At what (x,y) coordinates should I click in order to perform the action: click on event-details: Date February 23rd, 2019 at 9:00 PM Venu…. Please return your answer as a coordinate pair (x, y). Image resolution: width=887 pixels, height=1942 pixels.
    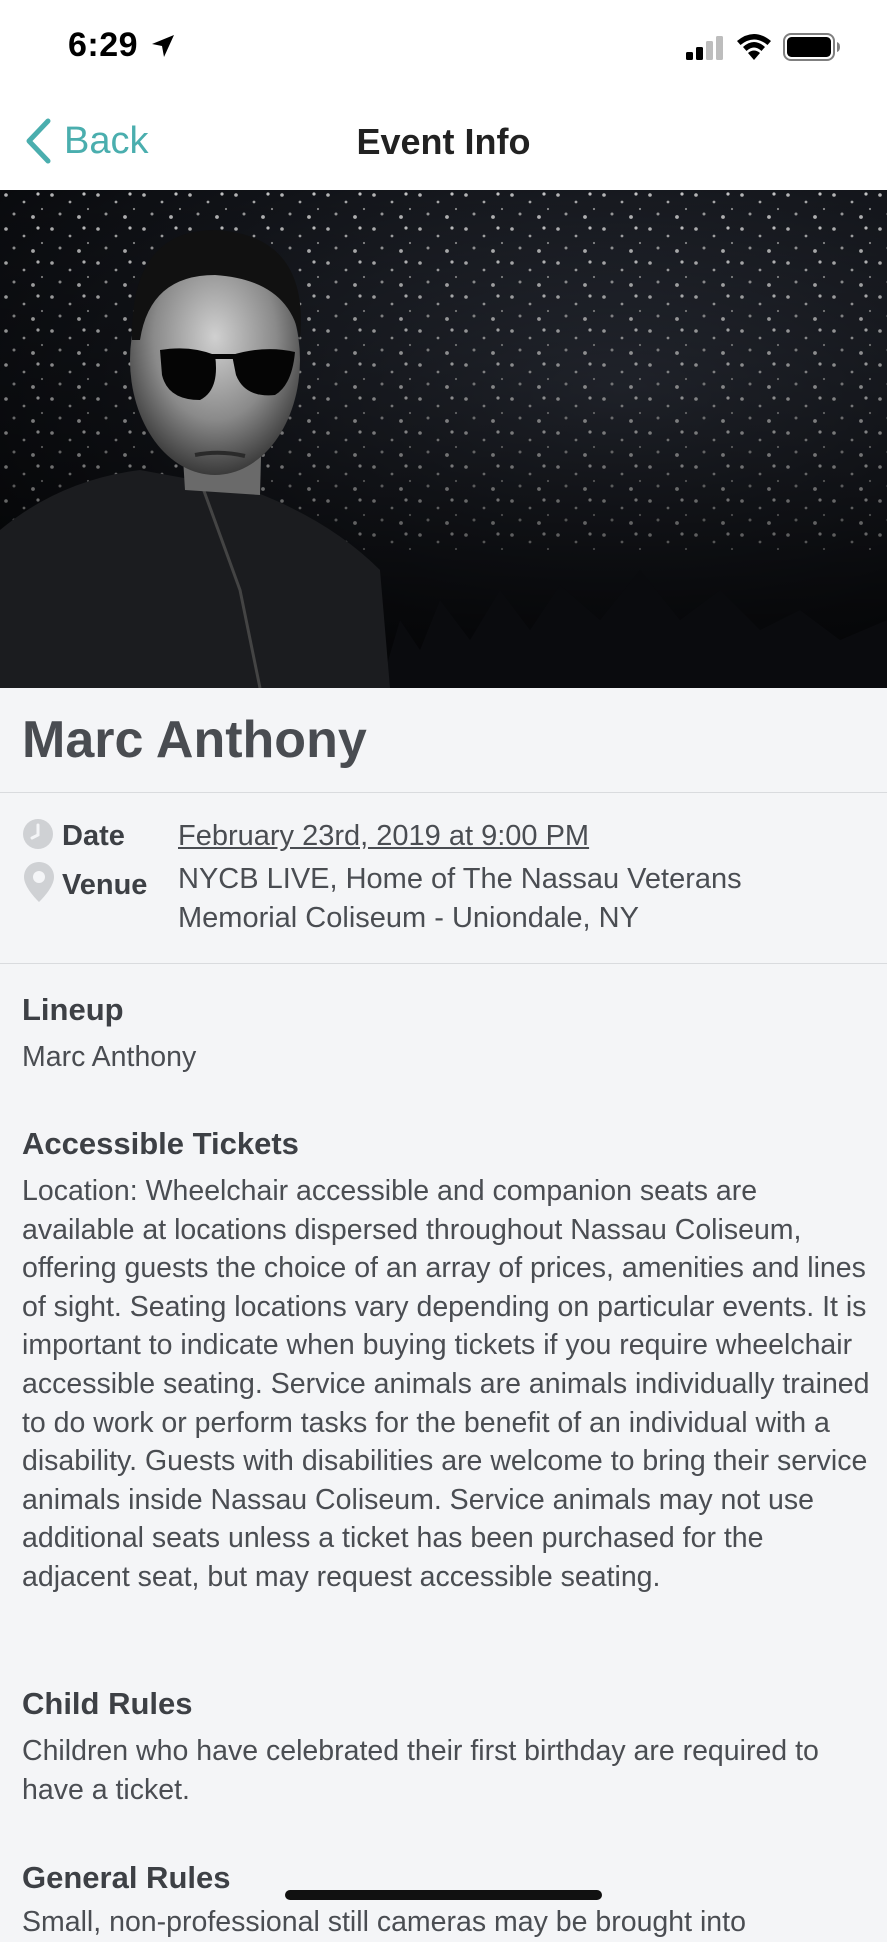
    Looking at the image, I should click on (443, 878).